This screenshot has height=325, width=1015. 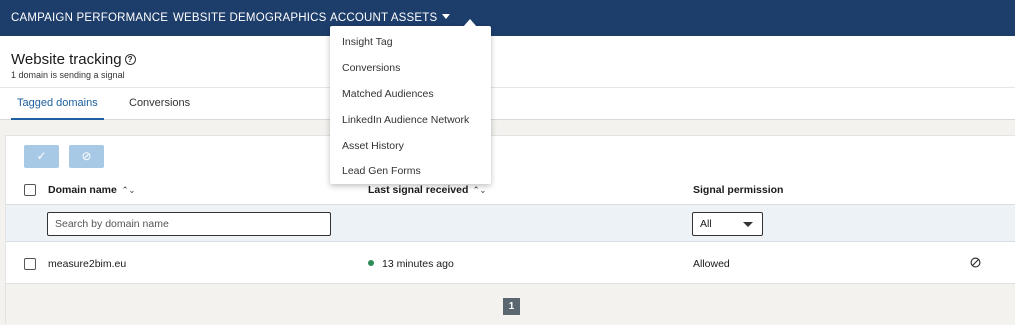 What do you see at coordinates (381, 171) in the screenshot?
I see `menu-item-lead-gen-forms: Lead Gen Forms` at bounding box center [381, 171].